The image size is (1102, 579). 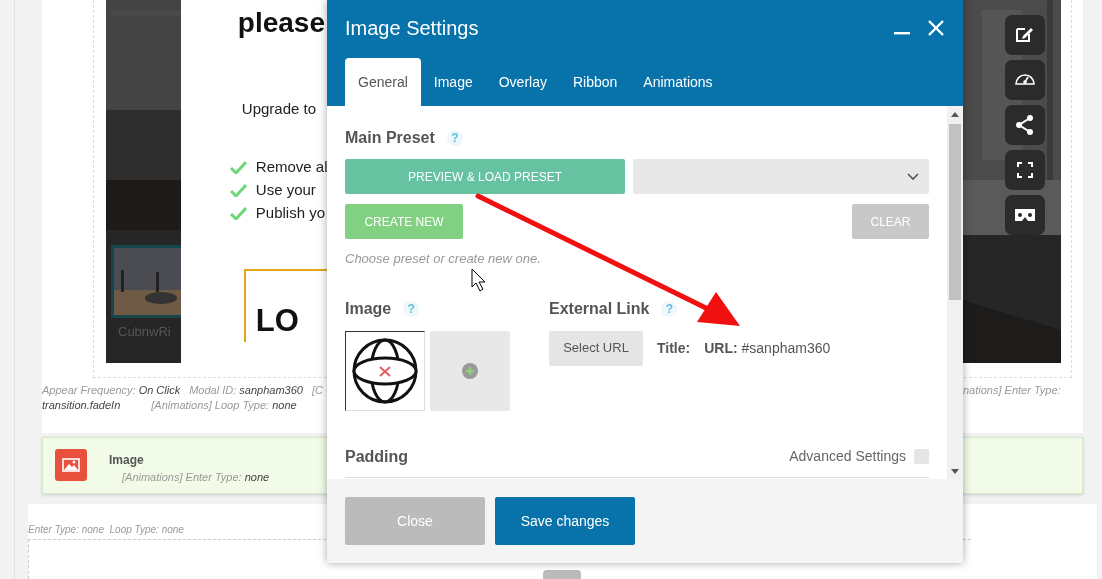 I want to click on meta-text: Appear Frequency: On Click, so click(x=111, y=390).